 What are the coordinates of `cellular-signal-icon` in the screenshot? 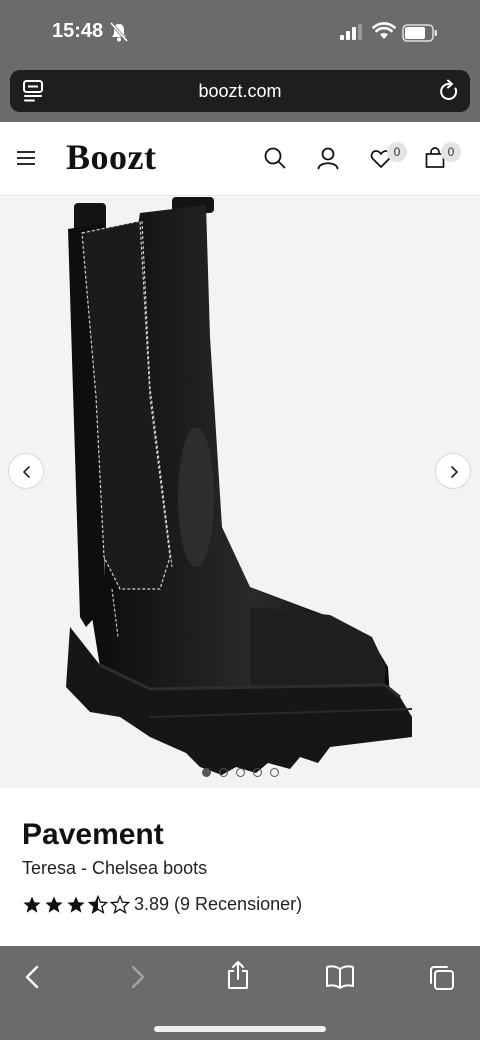 It's located at (351, 32).